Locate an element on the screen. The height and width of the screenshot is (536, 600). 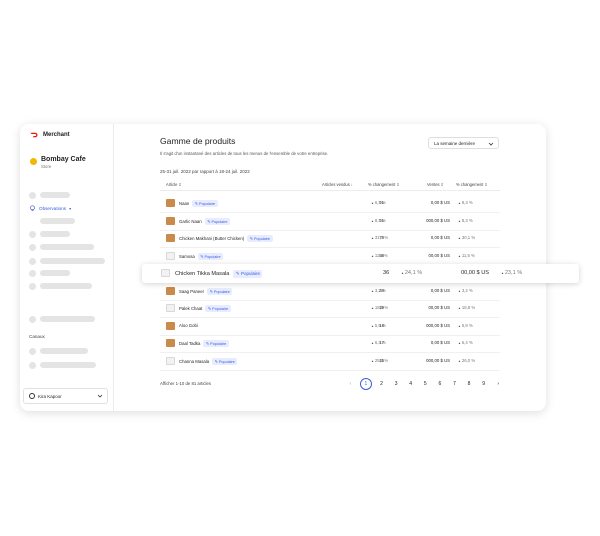
chevron-right-icon: › is located at coordinates (498, 384).